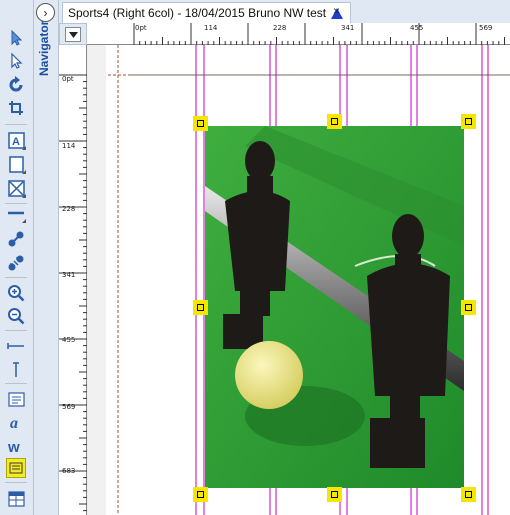 This screenshot has height=515, width=510. Describe the element at coordinates (16, 108) in the screenshot. I see `crop-icon` at that location.